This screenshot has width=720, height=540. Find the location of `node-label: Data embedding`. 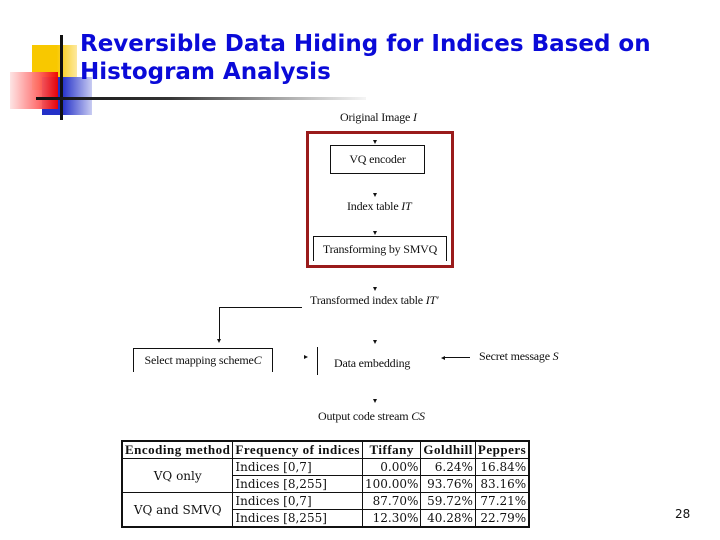

node-label: Data embedding is located at coordinates (372, 363).